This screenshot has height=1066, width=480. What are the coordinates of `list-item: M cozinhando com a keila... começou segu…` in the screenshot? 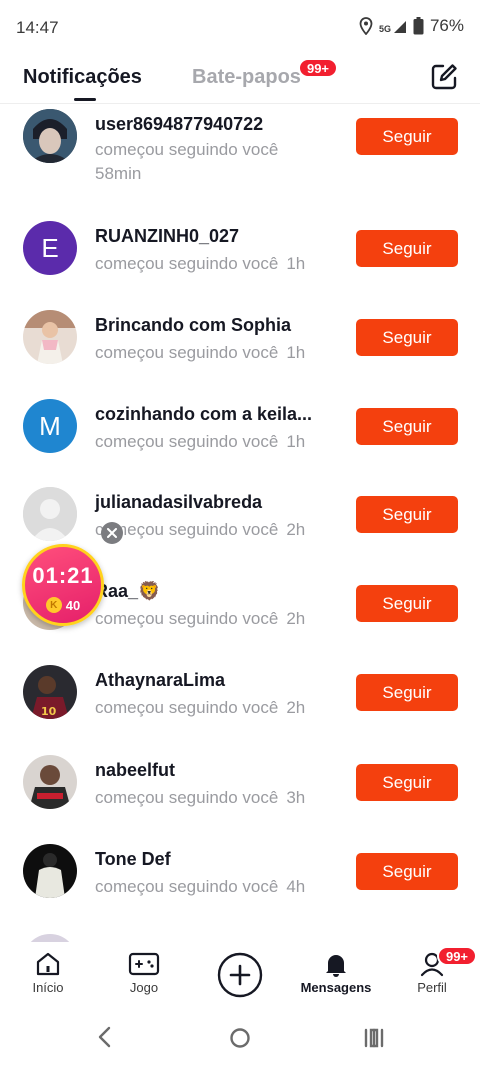 It's located at (240, 440).